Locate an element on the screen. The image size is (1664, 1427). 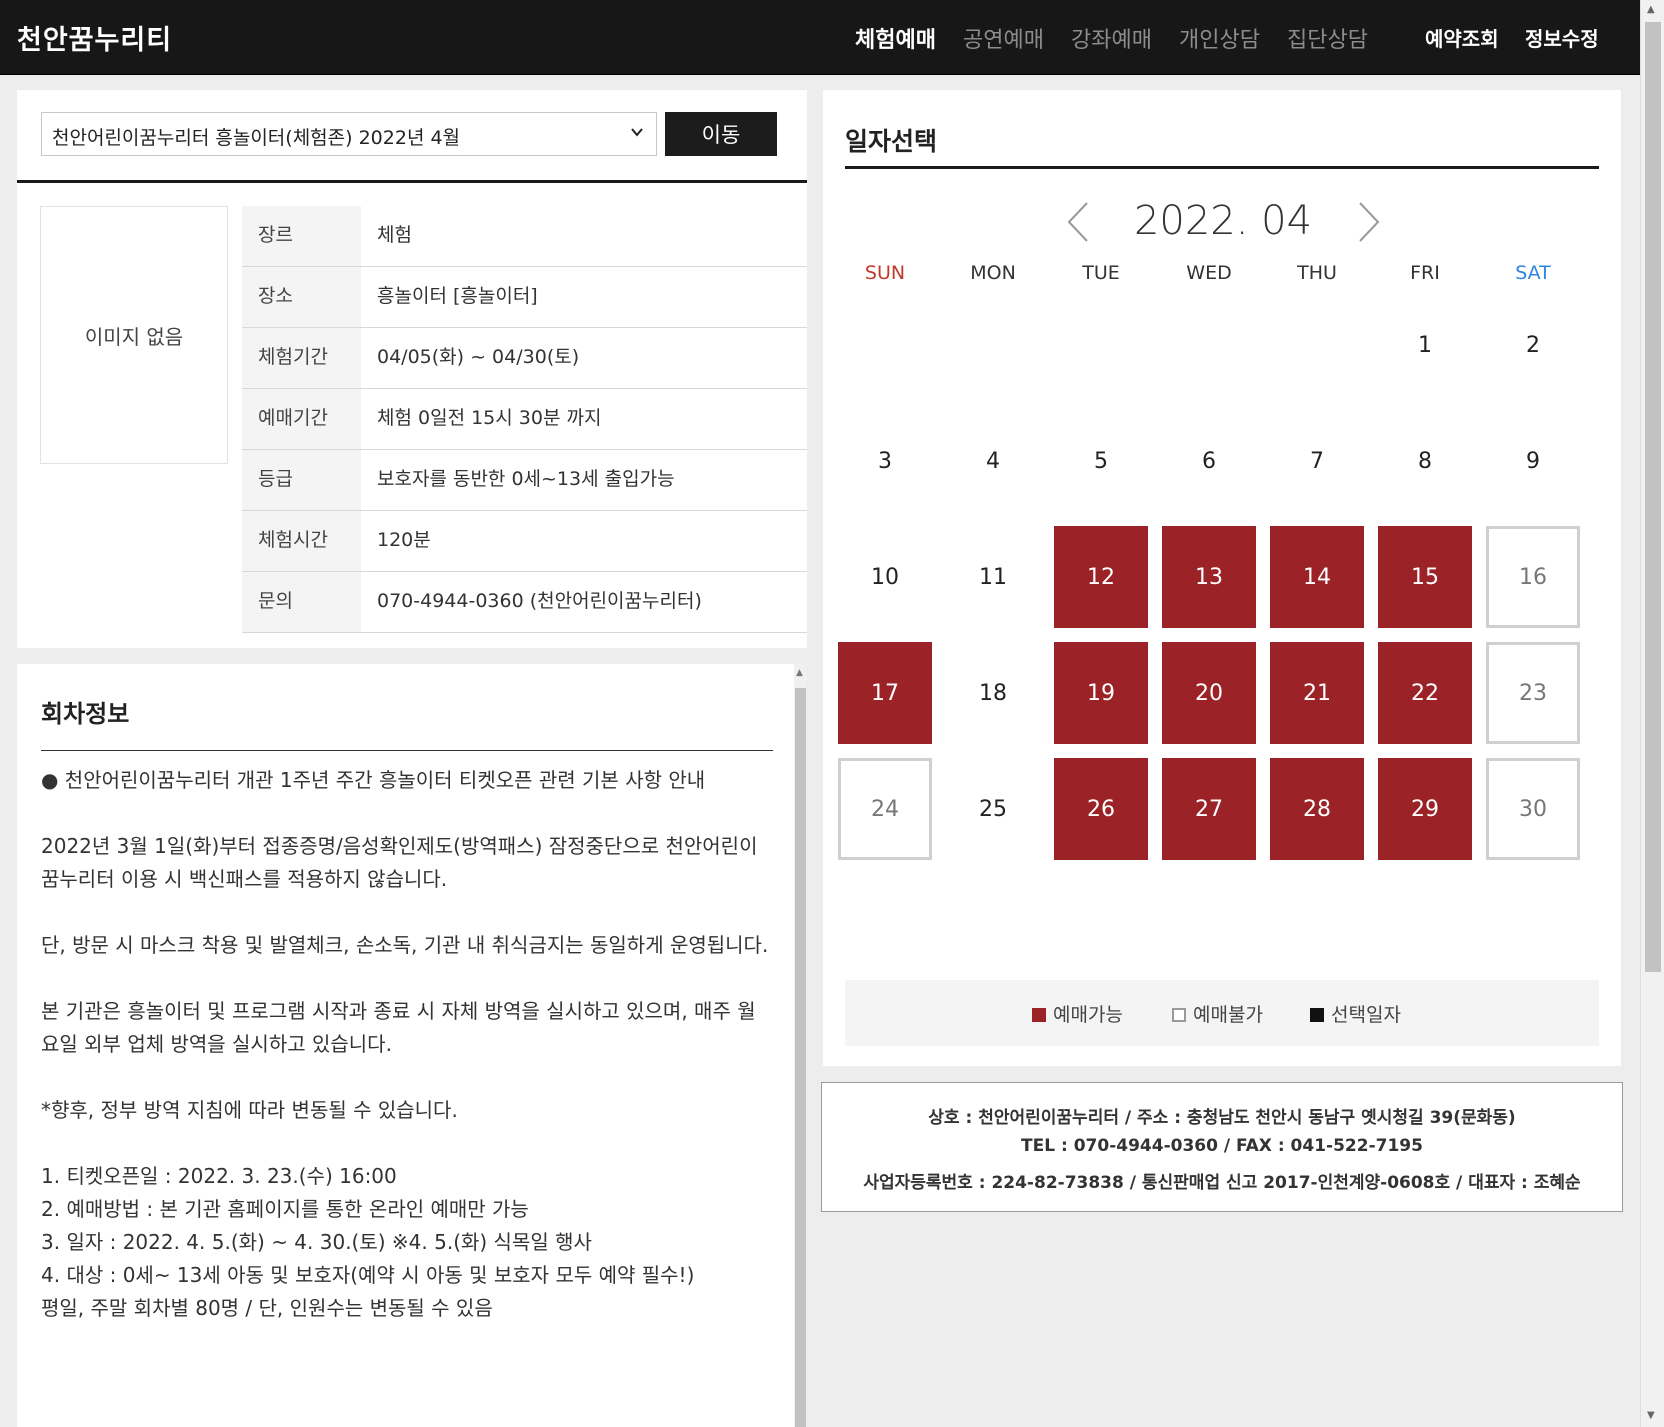
calendar-day: 9 is located at coordinates (1533, 461).